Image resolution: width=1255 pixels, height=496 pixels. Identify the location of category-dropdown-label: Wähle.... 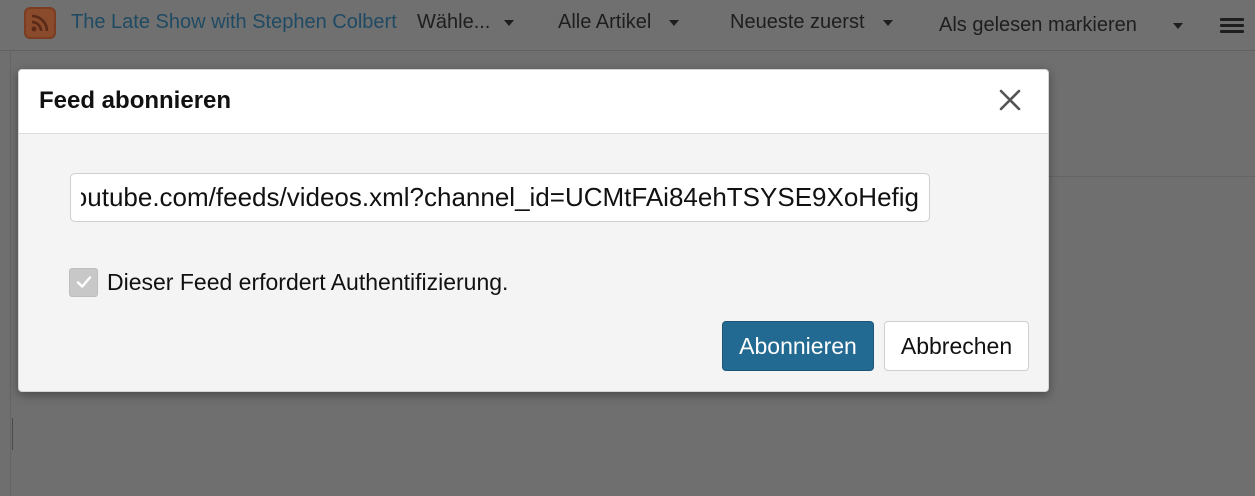
(454, 22).